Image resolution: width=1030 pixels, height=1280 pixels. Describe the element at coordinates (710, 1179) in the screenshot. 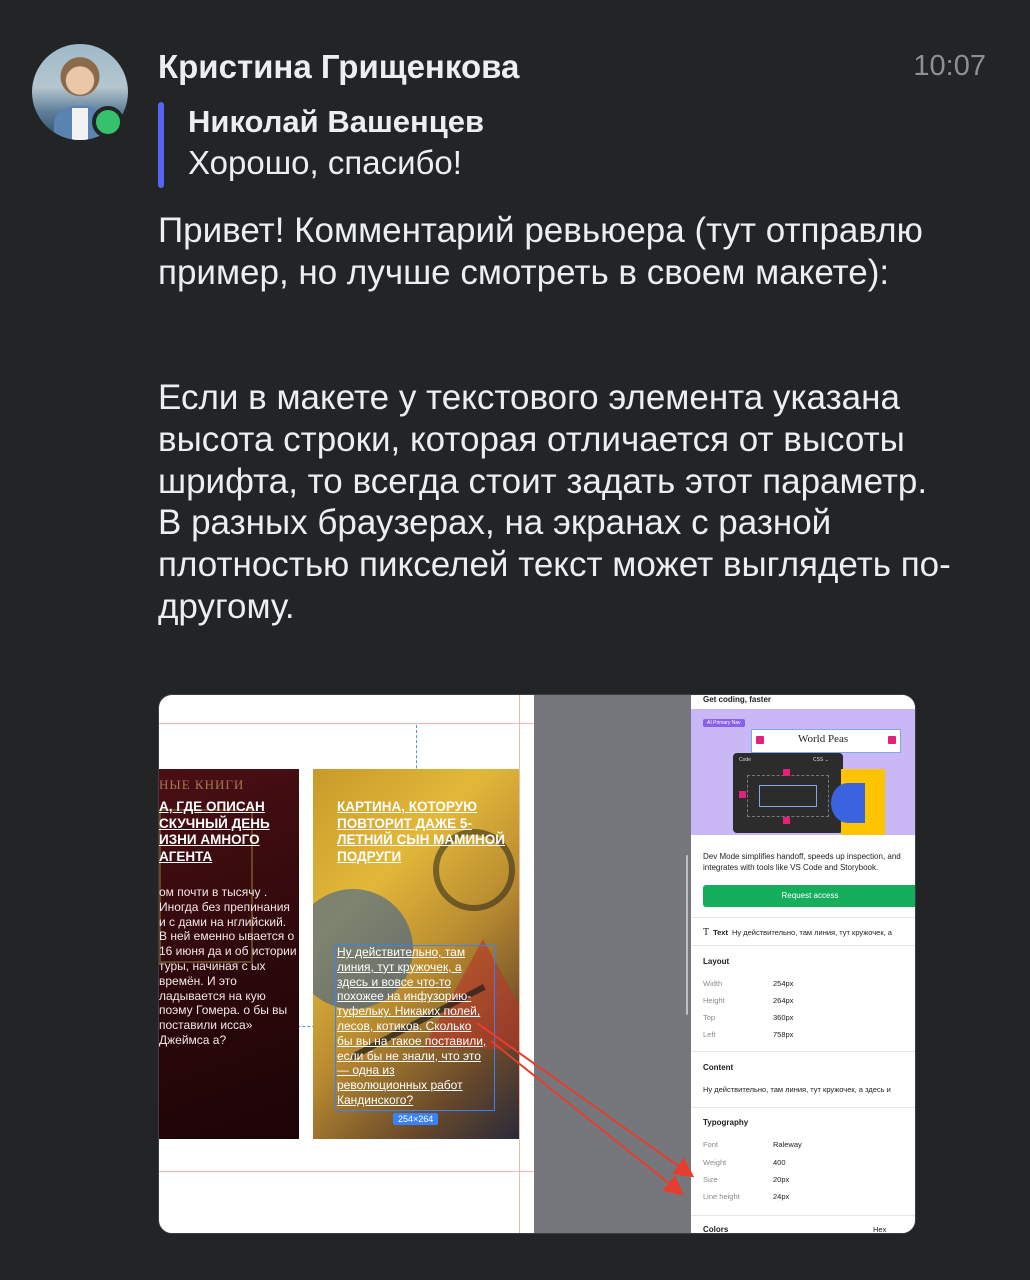

I see `size-label: Size` at that location.